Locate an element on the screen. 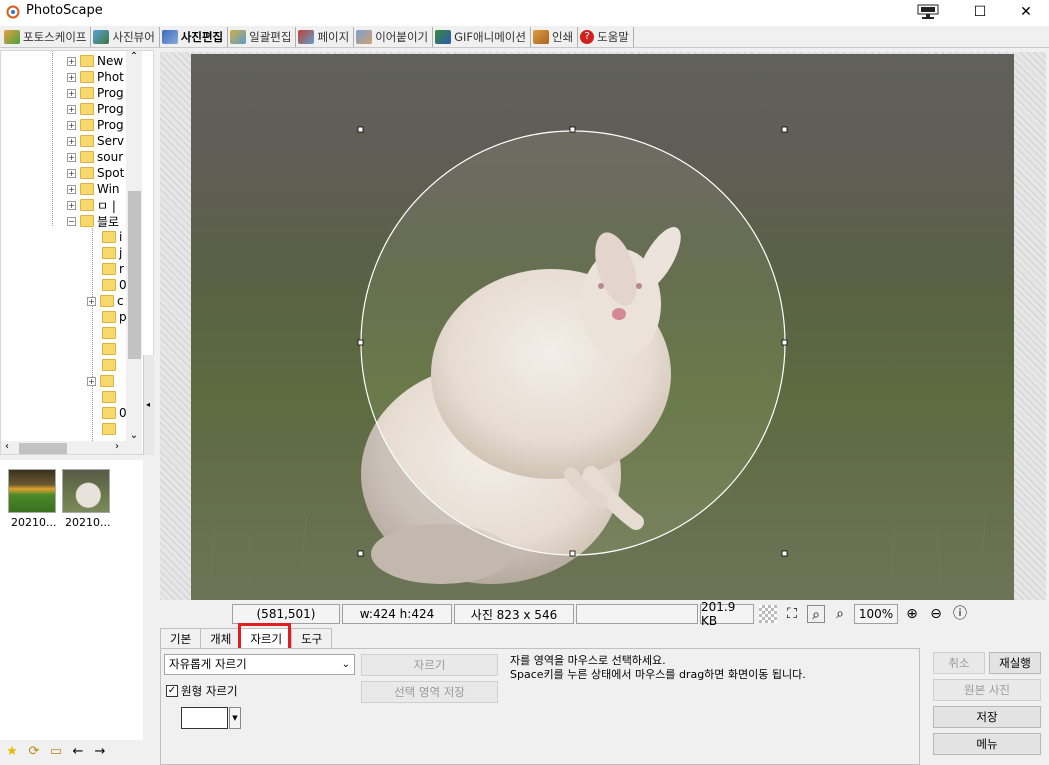 The image size is (1049, 765). tree-subitem: + is located at coordinates (102, 381).